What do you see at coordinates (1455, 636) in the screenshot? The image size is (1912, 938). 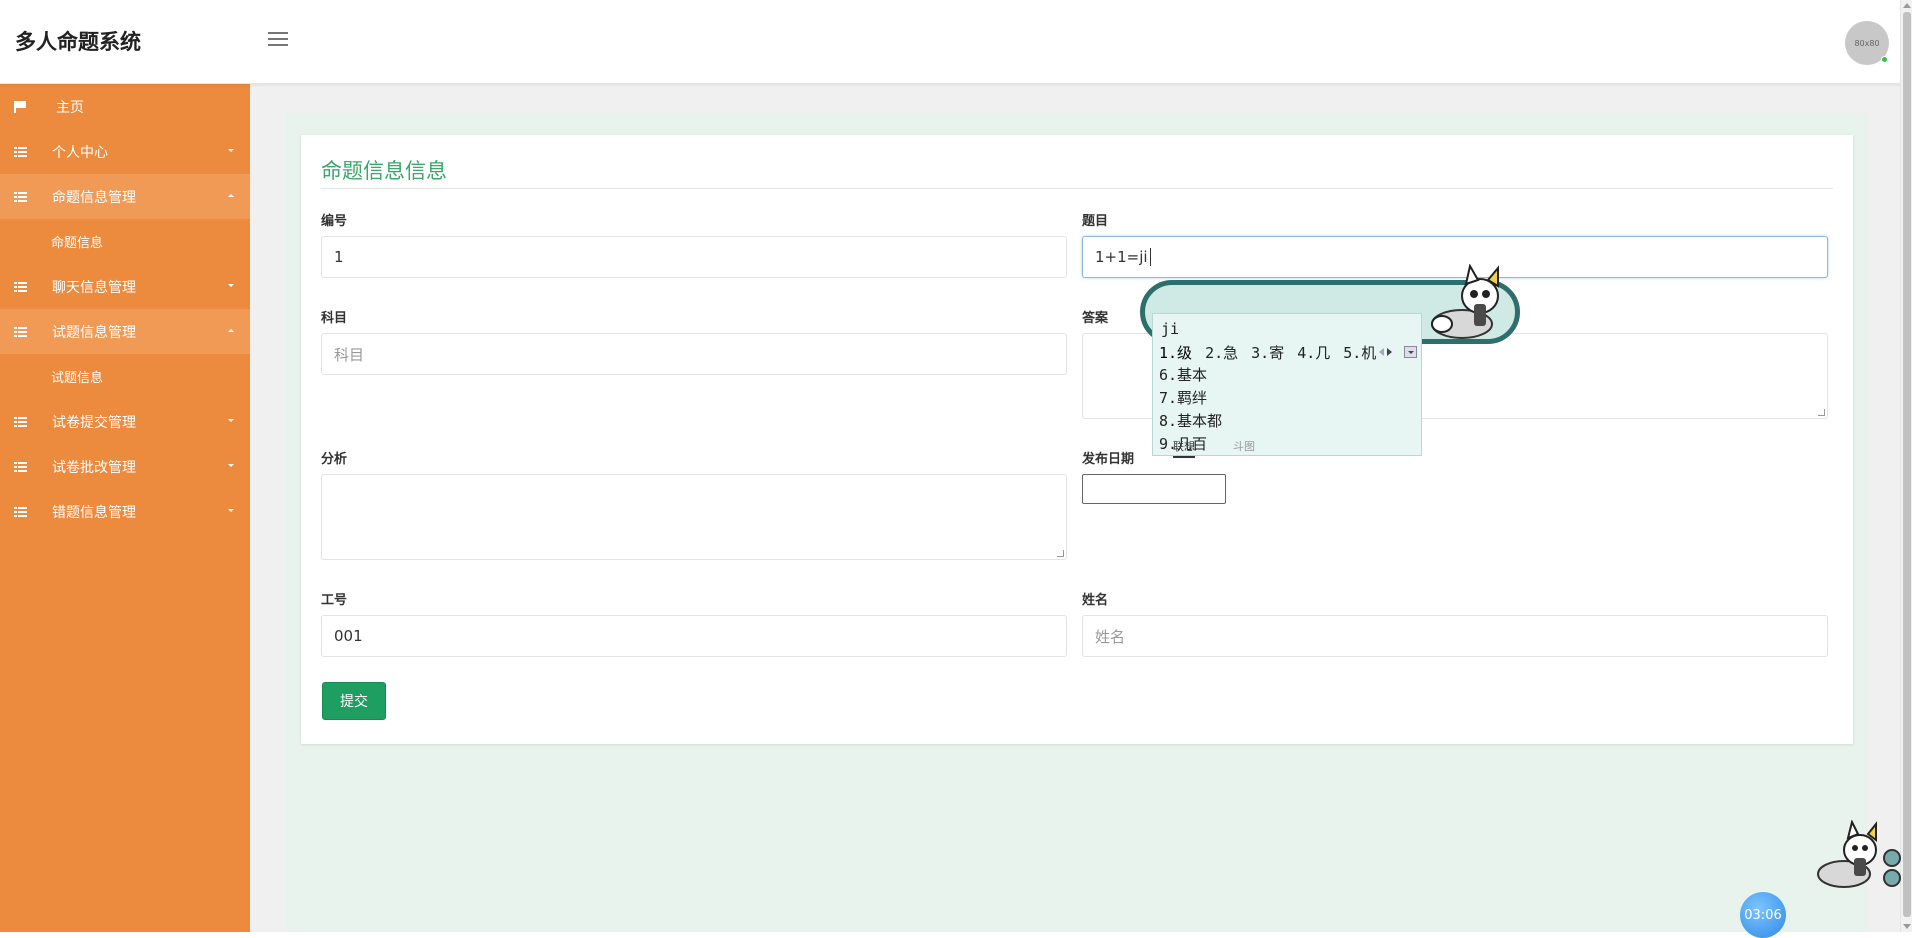 I see `name-field: 姓名` at bounding box center [1455, 636].